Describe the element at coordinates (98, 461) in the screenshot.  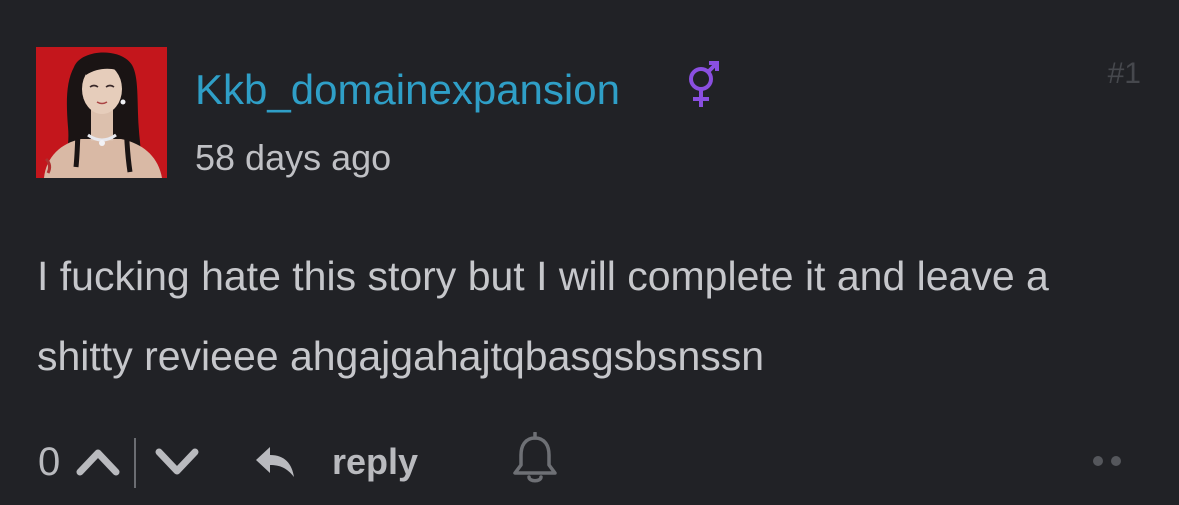
I see `chevron-up-icon` at that location.